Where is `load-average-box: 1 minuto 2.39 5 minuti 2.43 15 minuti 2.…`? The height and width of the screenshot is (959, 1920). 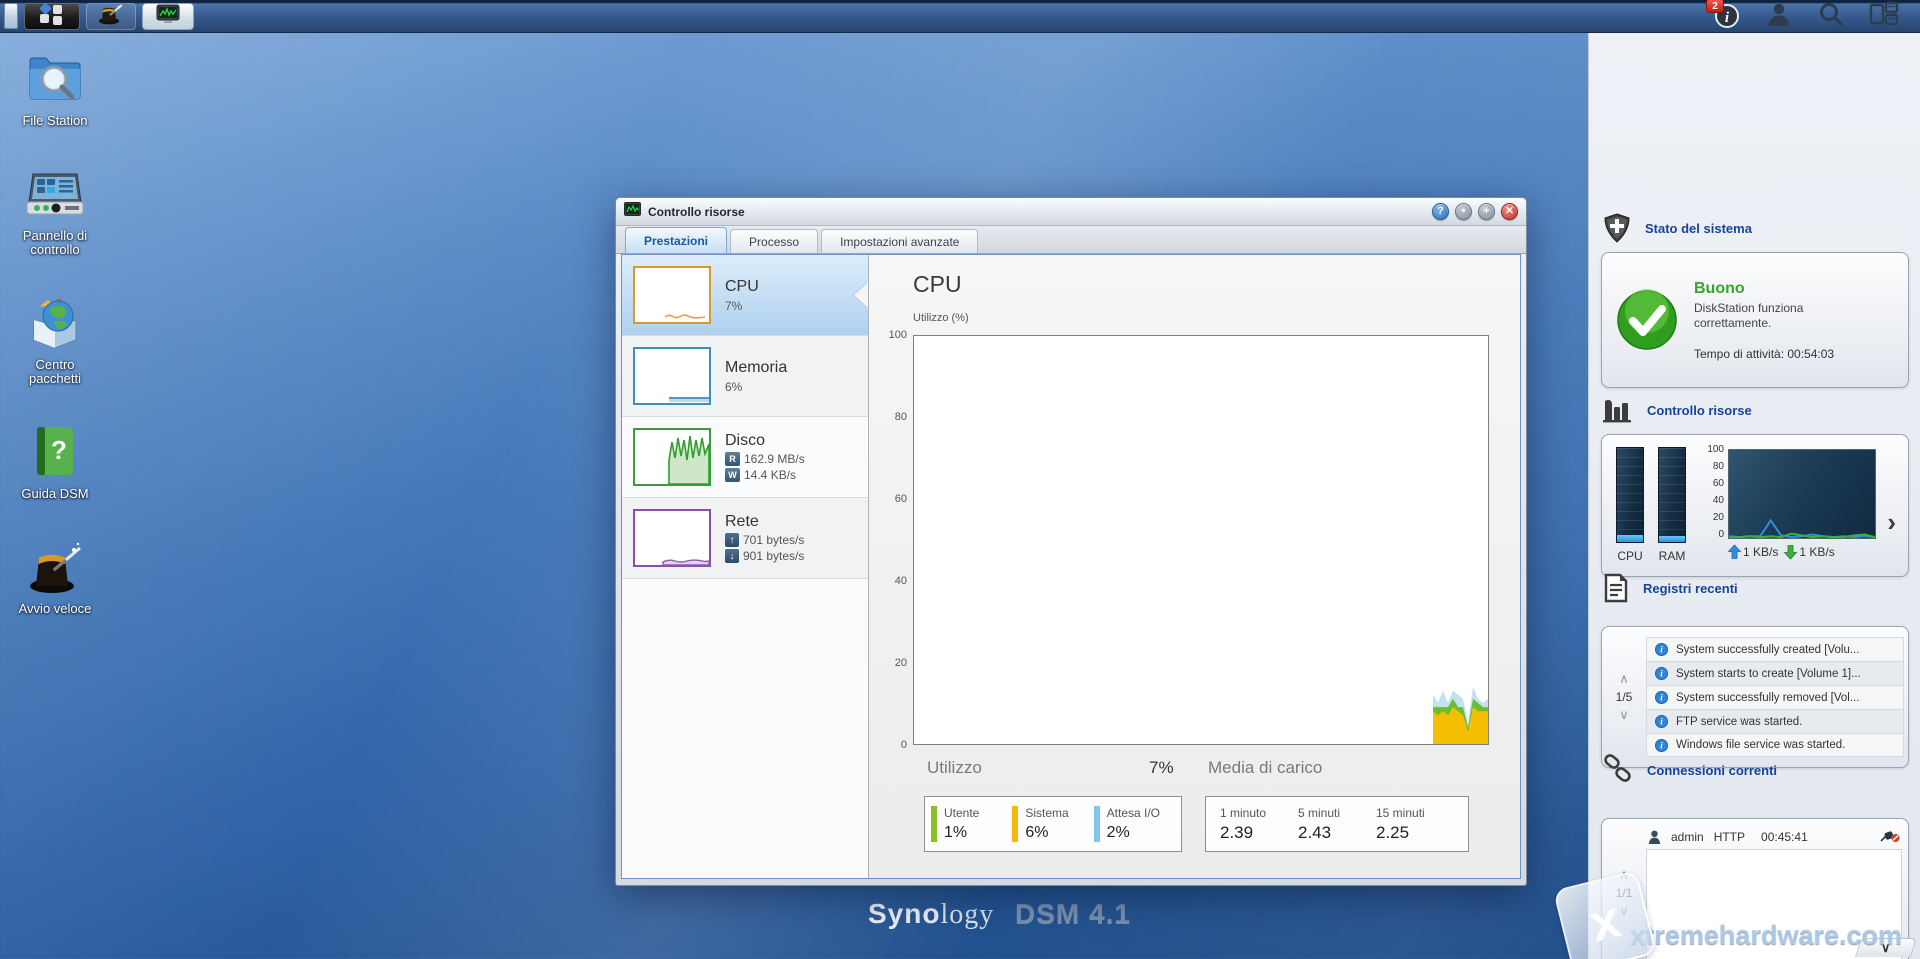 load-average-box: 1 minuto 2.39 5 minuti 2.43 15 minuti 2.… is located at coordinates (1337, 824).